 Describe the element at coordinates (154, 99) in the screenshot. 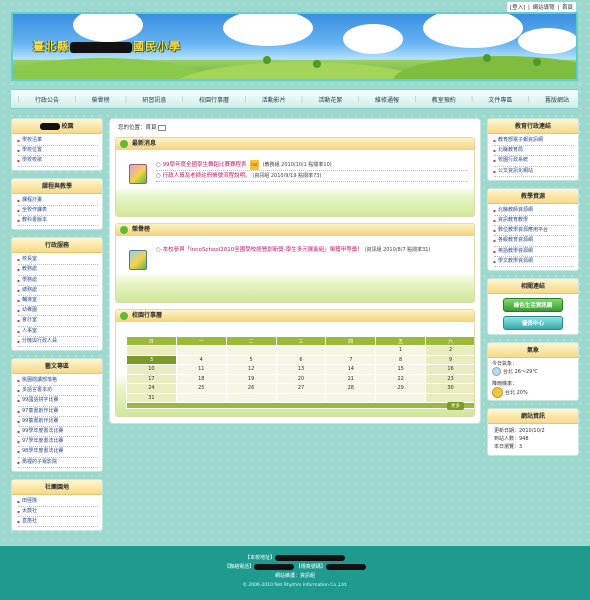

I see `nav-item-training: 研習訊息` at that location.